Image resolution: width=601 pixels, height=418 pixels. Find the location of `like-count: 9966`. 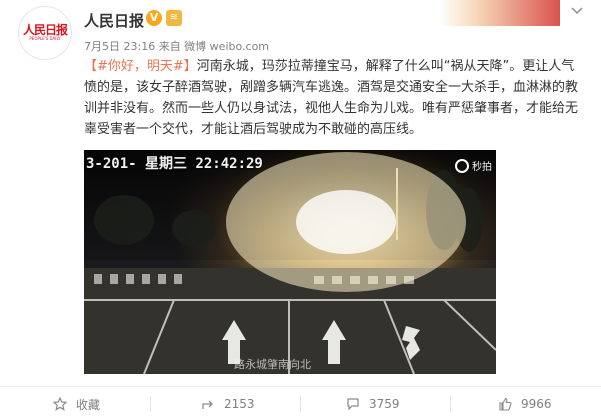

like-count: 9966 is located at coordinates (536, 404).